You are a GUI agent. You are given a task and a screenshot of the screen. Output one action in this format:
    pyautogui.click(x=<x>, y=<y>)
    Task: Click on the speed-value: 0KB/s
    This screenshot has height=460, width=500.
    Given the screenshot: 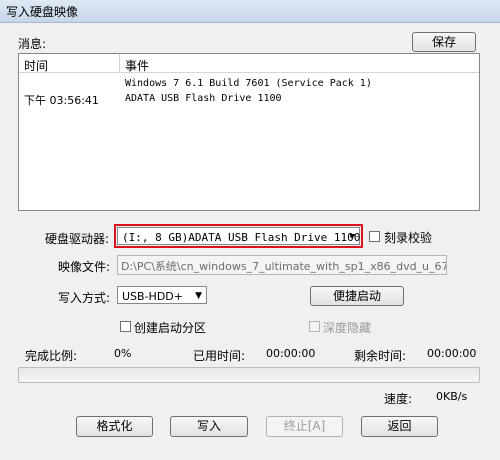 What is the action you would take?
    pyautogui.click(x=452, y=396)
    